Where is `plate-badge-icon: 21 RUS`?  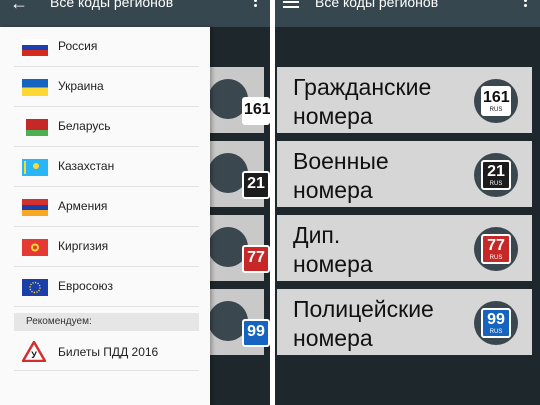 plate-badge-icon: 21 RUS is located at coordinates (496, 175).